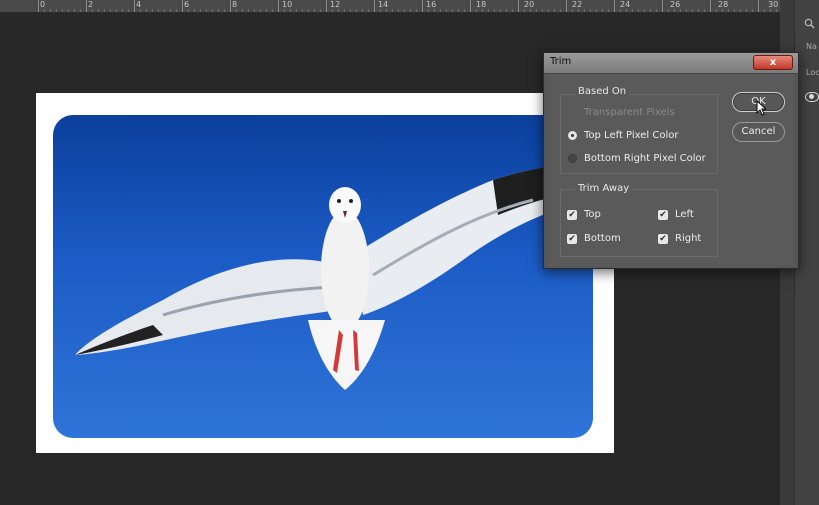 This screenshot has height=505, width=819. I want to click on option-bottom-right-pixel-color: Bottom Right Pixel Color, so click(645, 158).